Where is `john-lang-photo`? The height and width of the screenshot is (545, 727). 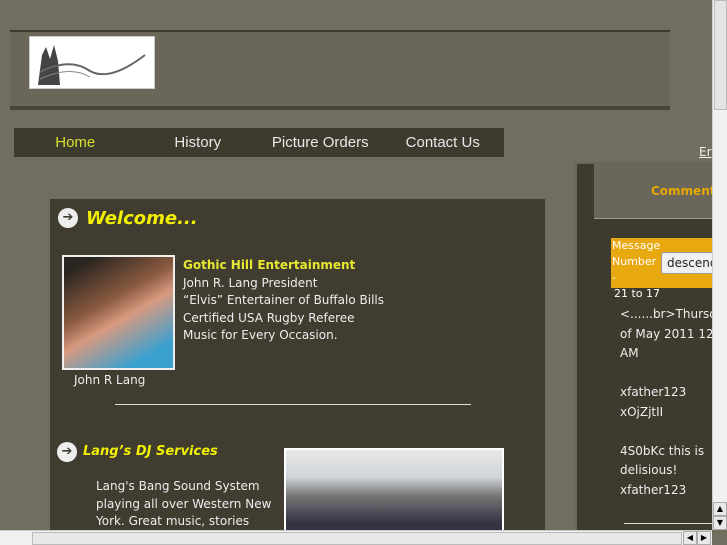 john-lang-photo is located at coordinates (118, 312).